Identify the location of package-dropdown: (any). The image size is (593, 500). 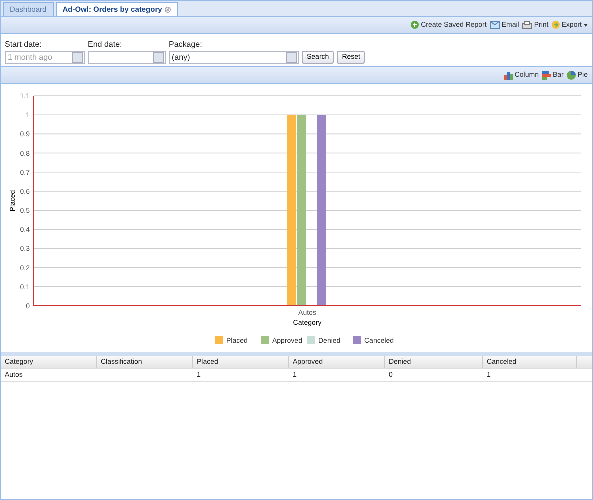
(234, 57).